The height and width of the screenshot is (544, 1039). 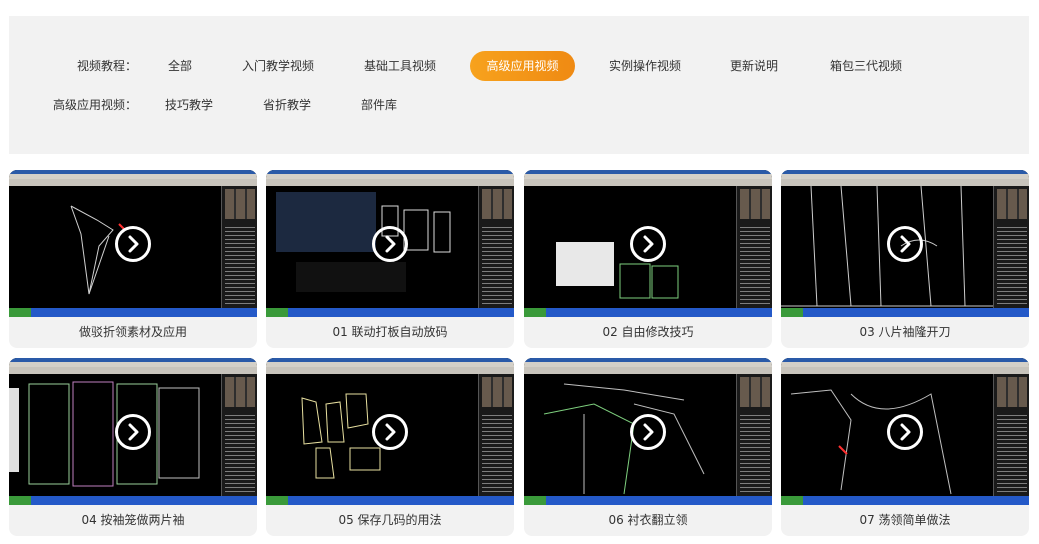 What do you see at coordinates (180, 66) in the screenshot?
I see `filter-option-all: 全部` at bounding box center [180, 66].